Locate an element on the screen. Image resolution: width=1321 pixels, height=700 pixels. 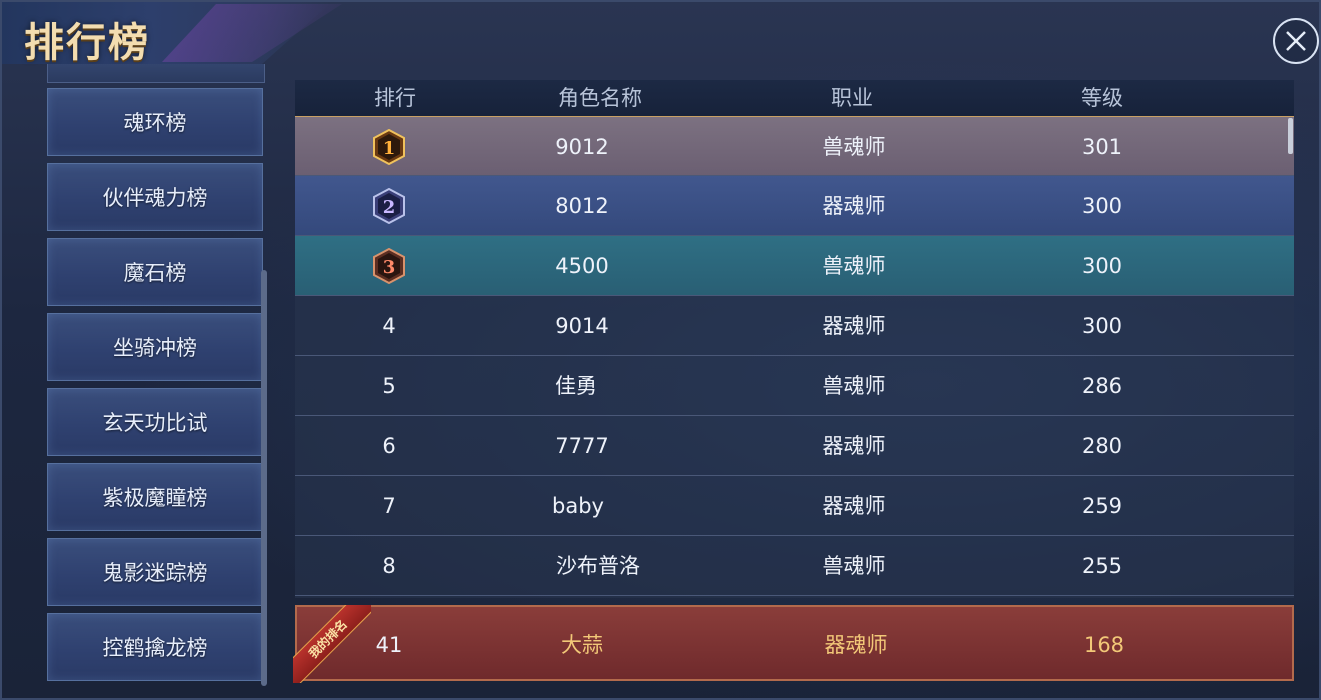
table-row: 6 7777 器魂师 280 is located at coordinates (794, 446).